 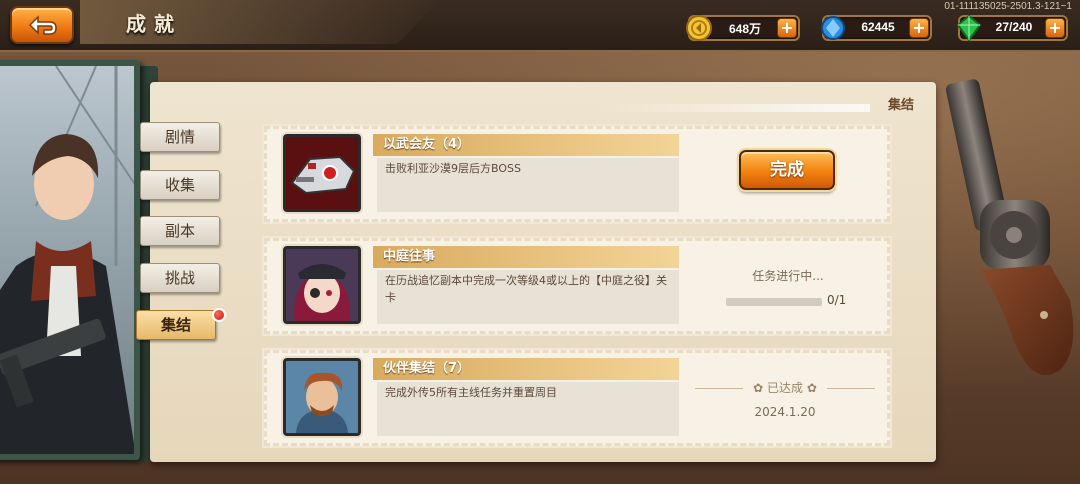 I want to click on revolver-decoration, so click(x=1009, y=227).